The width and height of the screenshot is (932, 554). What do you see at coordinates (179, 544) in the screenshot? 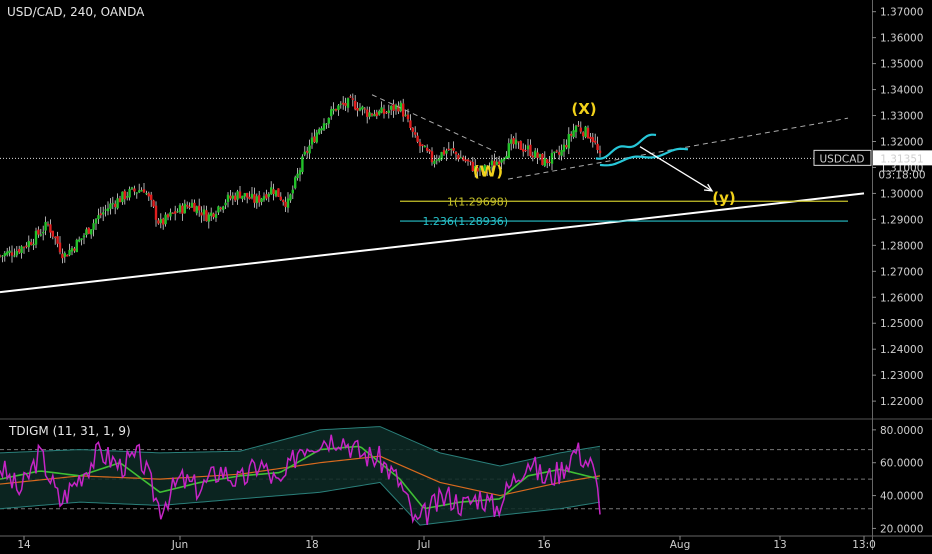
I see `time-tick-label: Jun` at bounding box center [179, 544].